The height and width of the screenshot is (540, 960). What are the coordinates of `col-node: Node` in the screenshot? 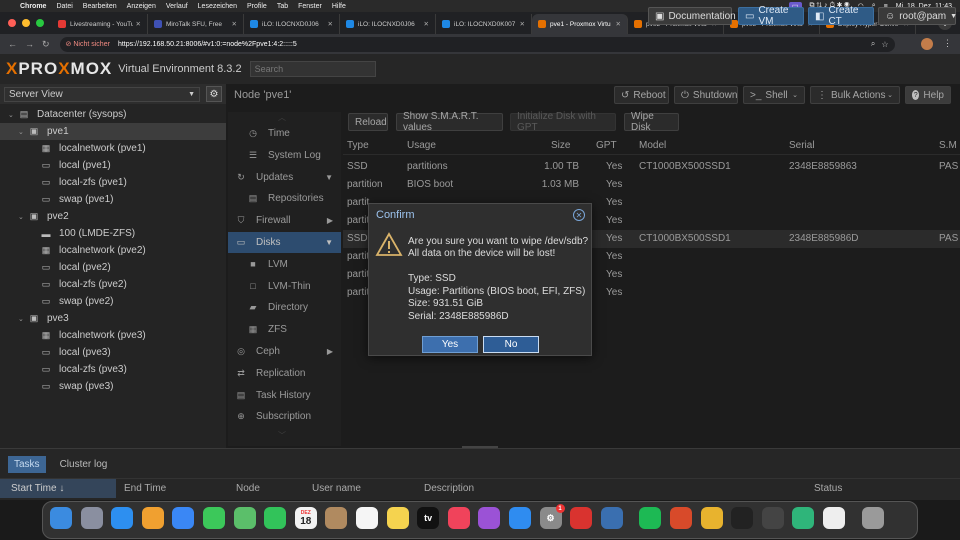 It's located at (248, 488).